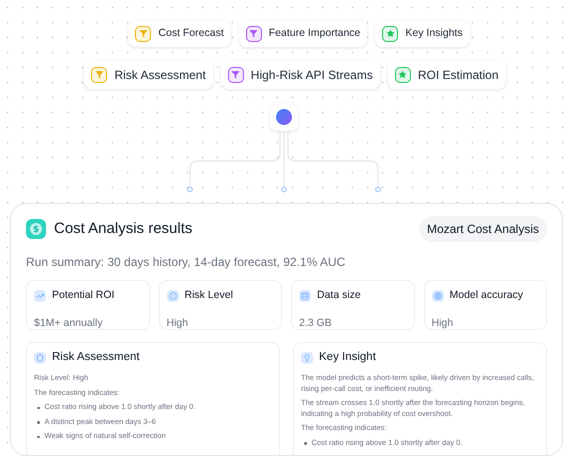 The image size is (570, 456). I want to click on stat-value: $1M+ annually, so click(69, 323).